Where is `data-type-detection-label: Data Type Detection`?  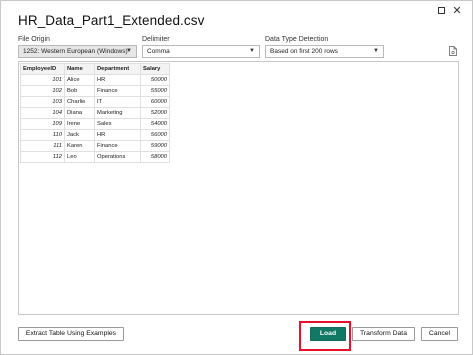 data-type-detection-label: Data Type Detection is located at coordinates (297, 39).